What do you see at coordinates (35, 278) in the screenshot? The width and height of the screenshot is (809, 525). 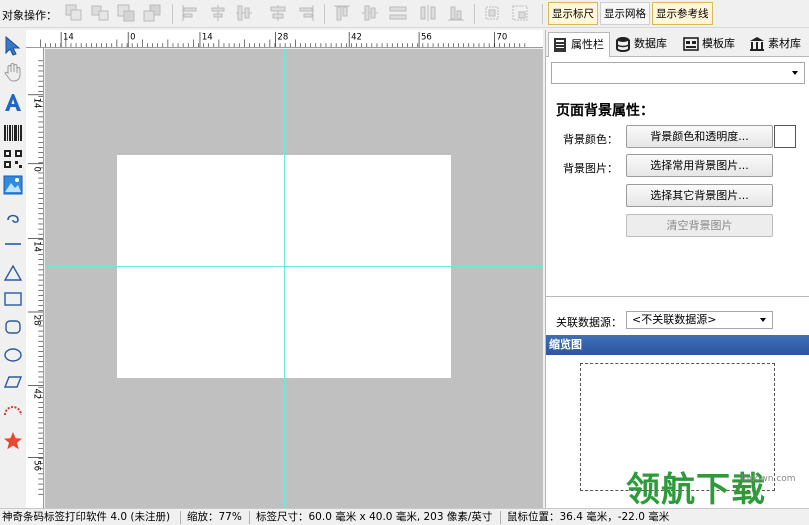 I see `vertical-ruler: 14 0 14 28 42 56` at bounding box center [35, 278].